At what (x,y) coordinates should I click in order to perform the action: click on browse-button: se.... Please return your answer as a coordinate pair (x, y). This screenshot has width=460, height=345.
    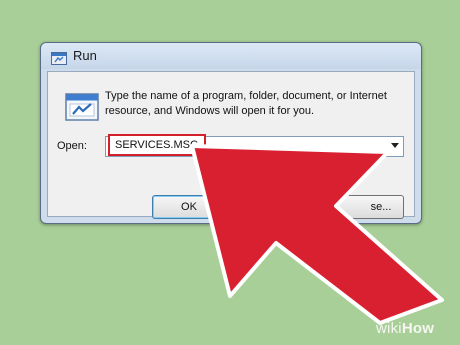
    Looking at the image, I should click on (364, 207).